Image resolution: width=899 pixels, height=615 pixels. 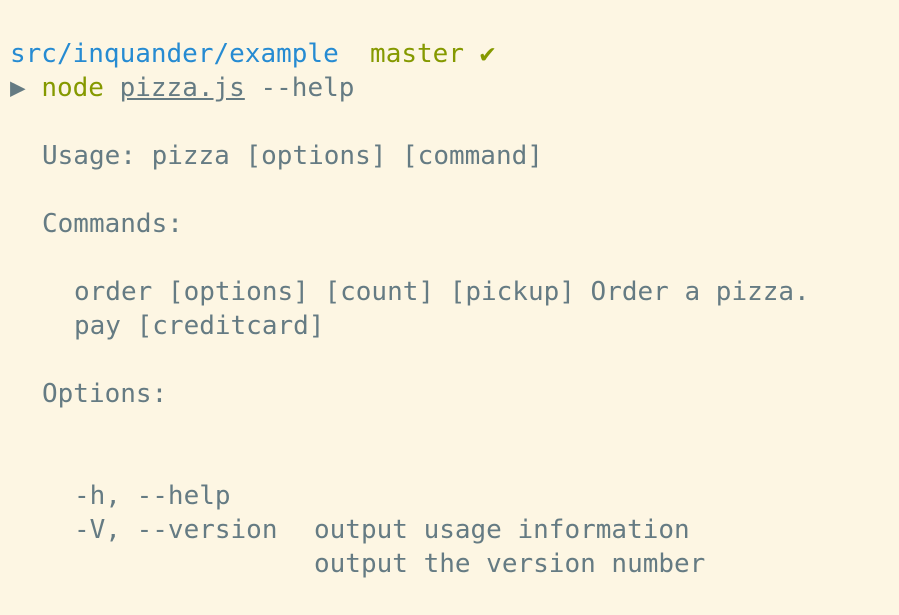 What do you see at coordinates (487, 54) in the screenshot?
I see `check-icon: ✔` at bounding box center [487, 54].